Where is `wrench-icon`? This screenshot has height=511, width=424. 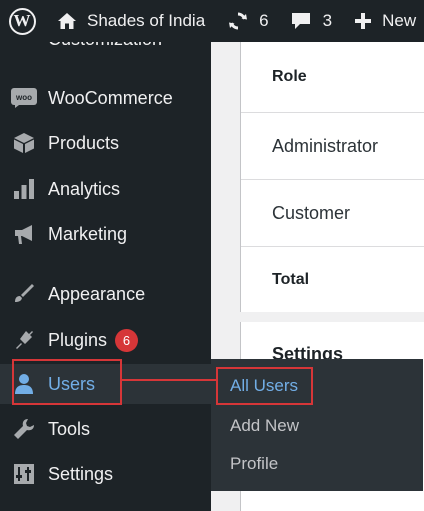
wrench-icon is located at coordinates (24, 429).